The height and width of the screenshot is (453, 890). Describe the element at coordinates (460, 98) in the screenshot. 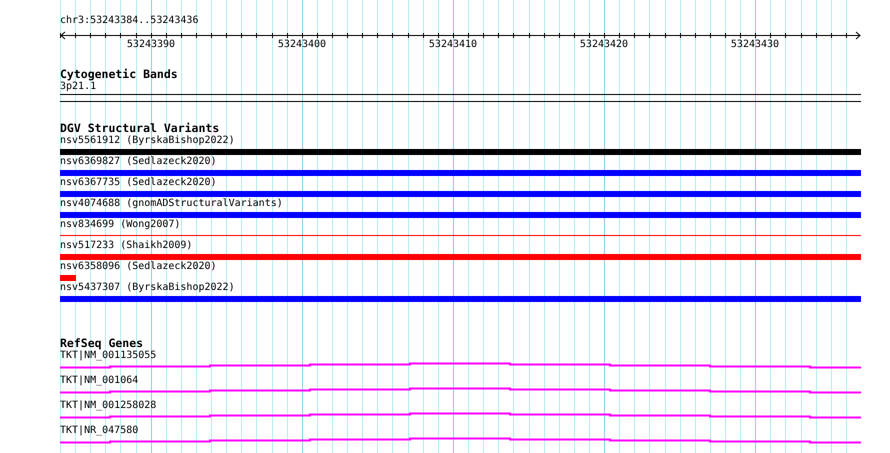

I see `cytoband` at that location.